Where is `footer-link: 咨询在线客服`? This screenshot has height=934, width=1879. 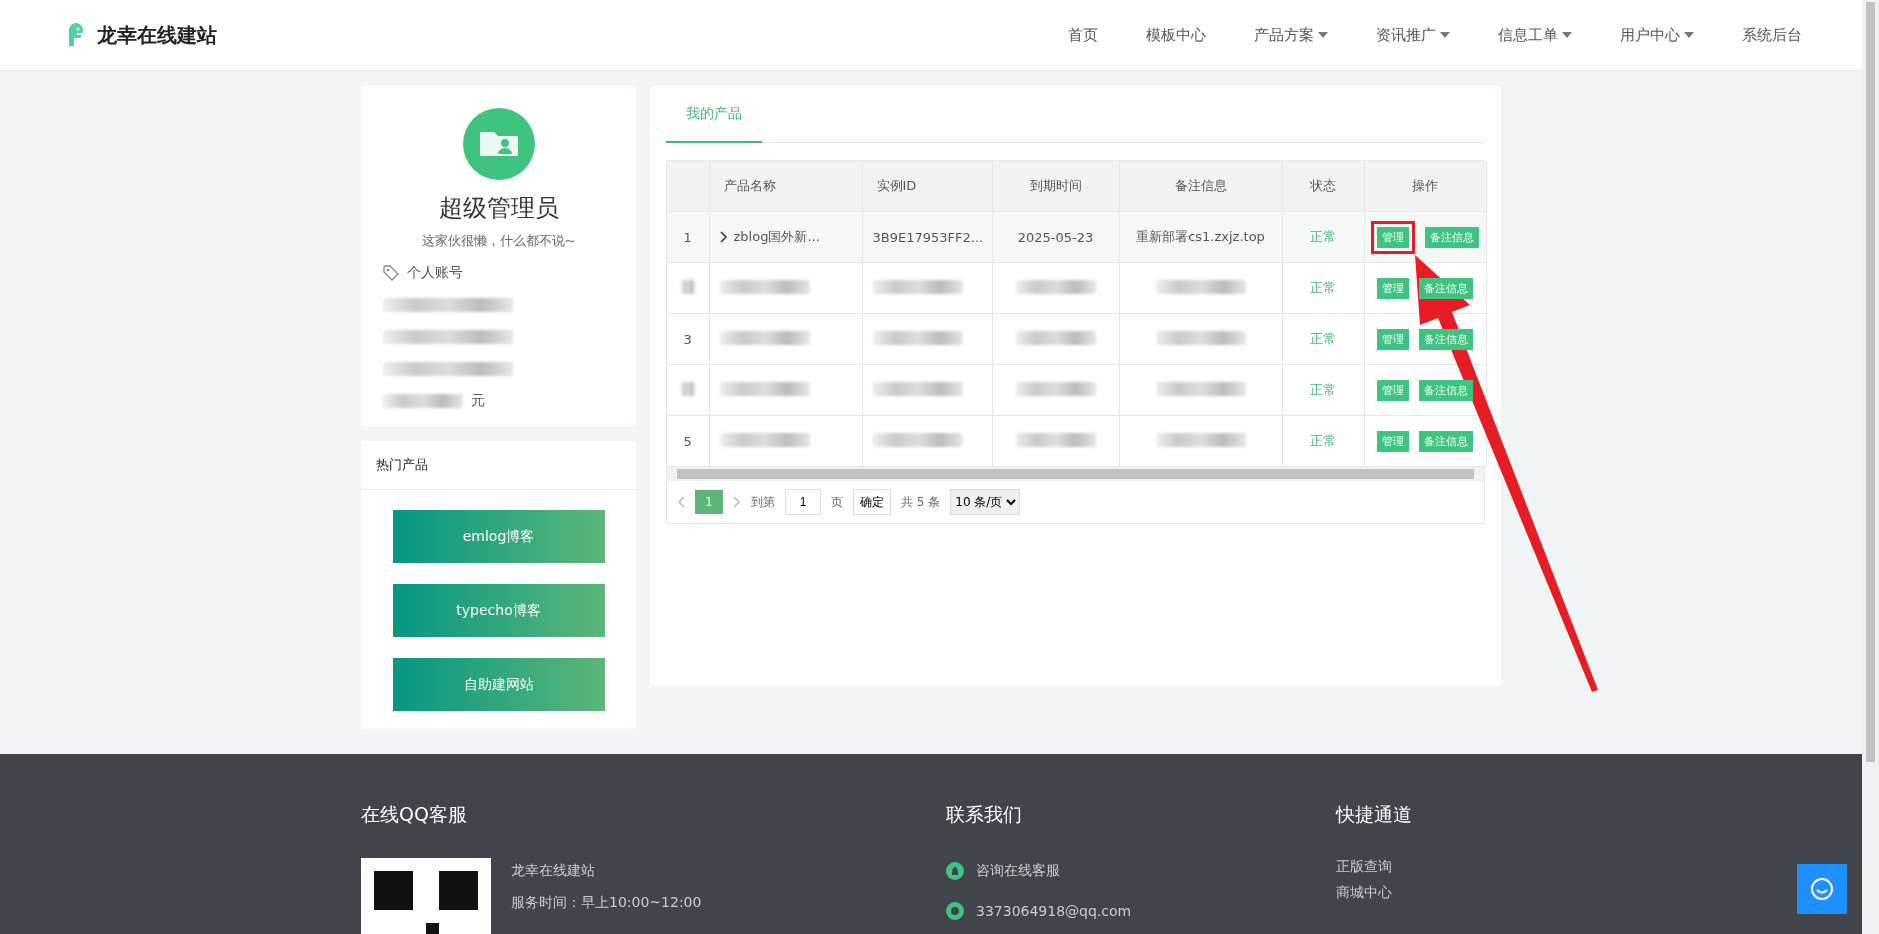 footer-link: 咨询在线客服 is located at coordinates (1018, 871).